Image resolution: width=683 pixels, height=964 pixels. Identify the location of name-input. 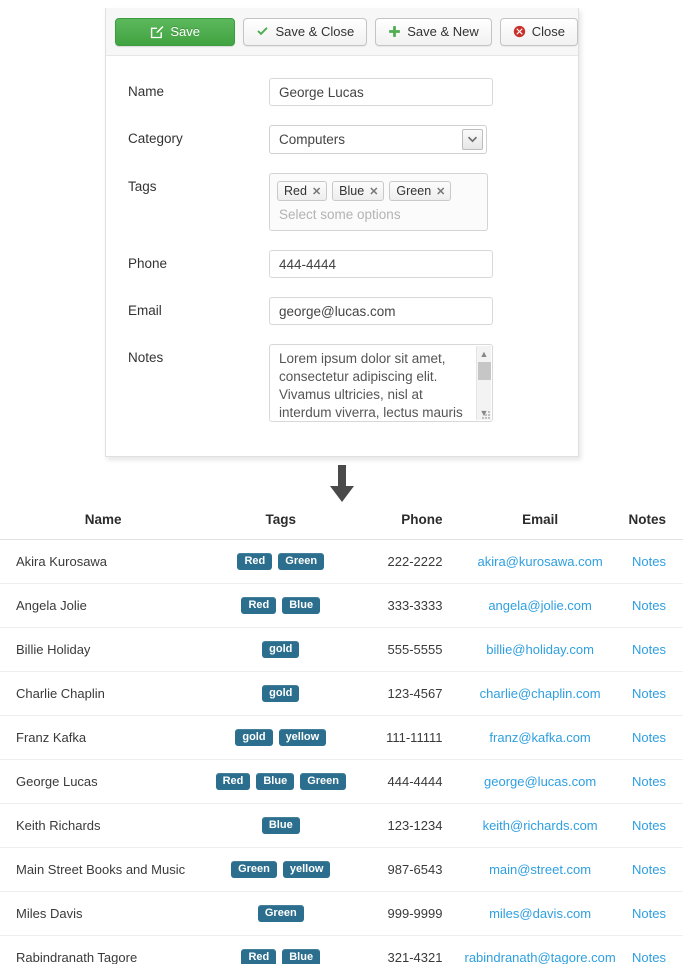
(381, 92).